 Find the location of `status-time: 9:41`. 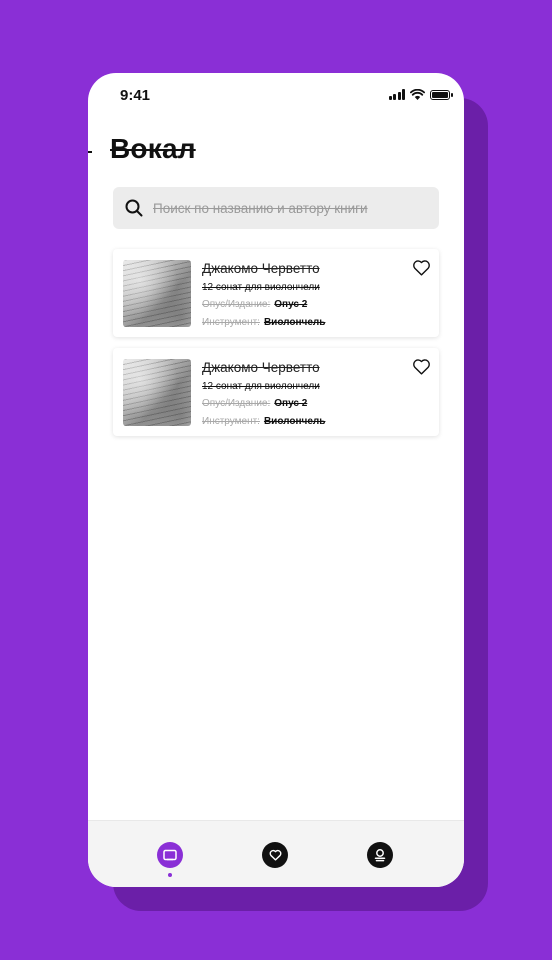

status-time: 9:41 is located at coordinates (135, 95).